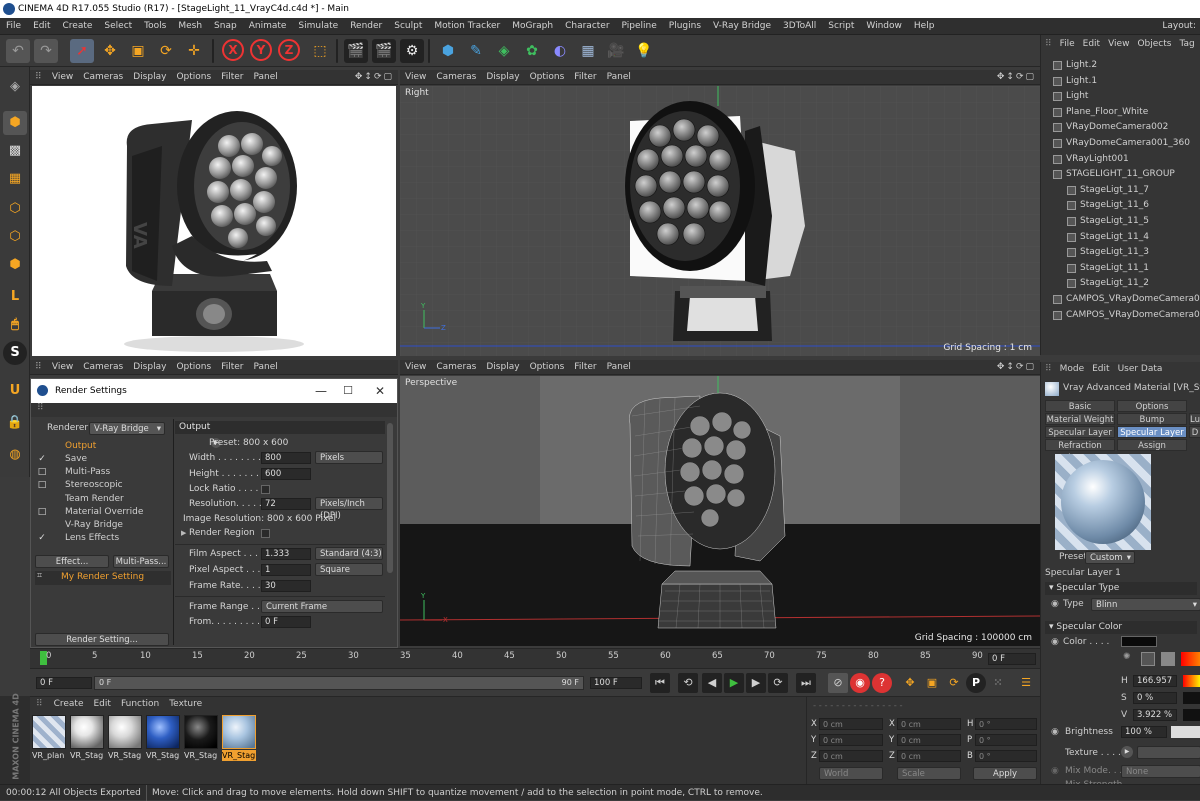 This screenshot has width=1200, height=801. Describe the element at coordinates (366, 26) in the screenshot. I see `menu-render: Render` at that location.